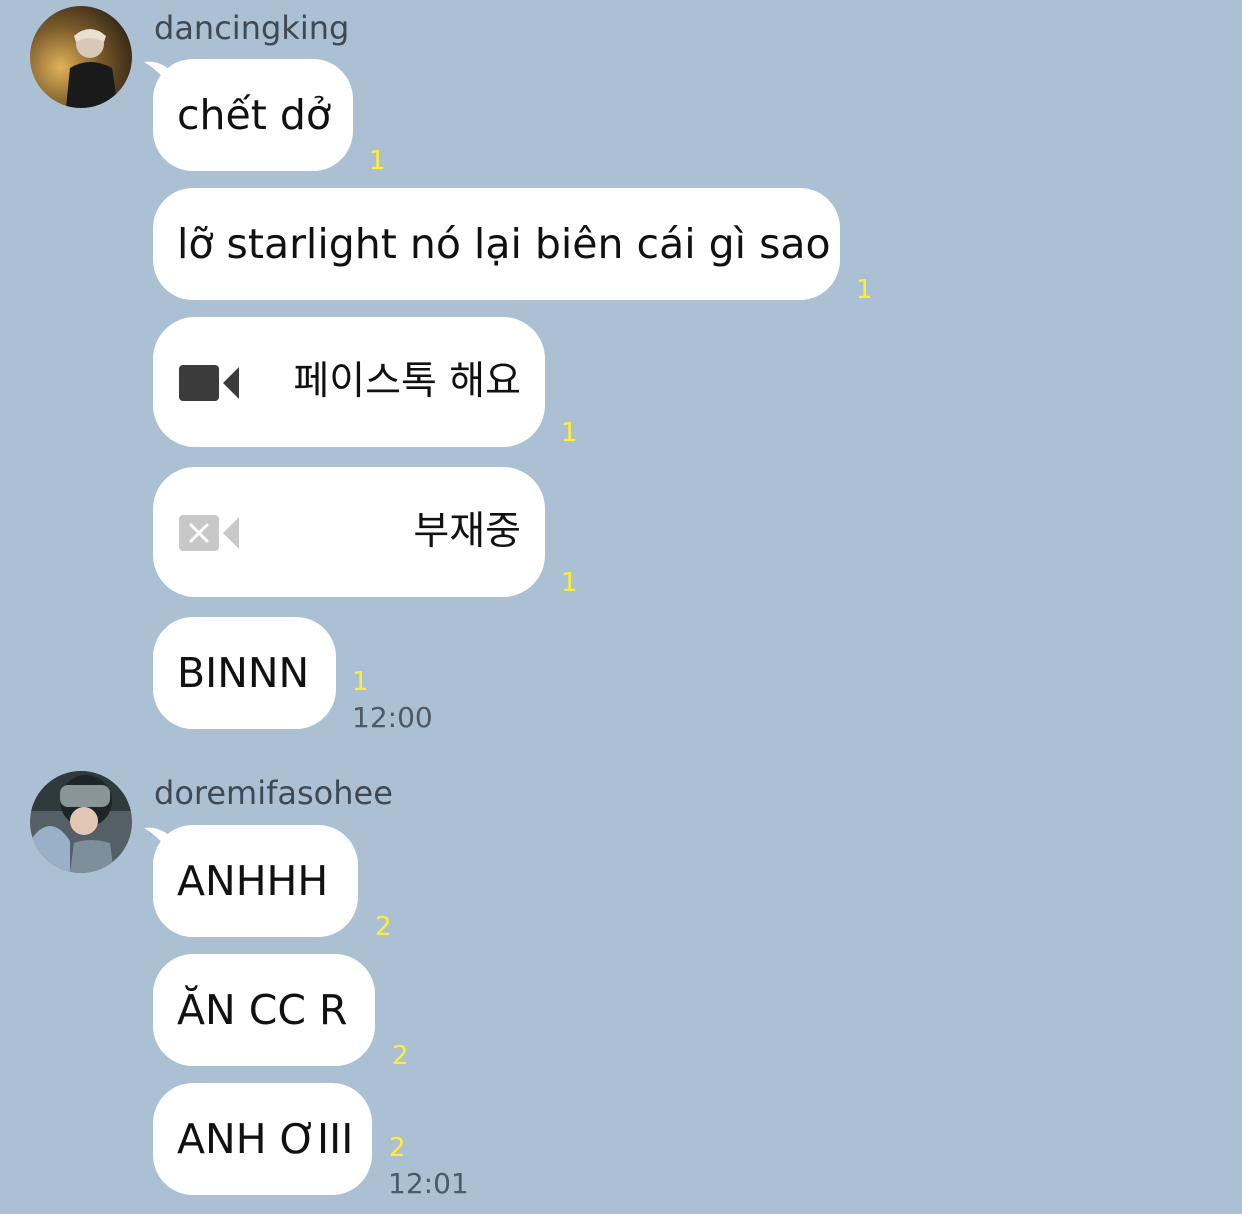 This screenshot has height=1214, width=1242. Describe the element at coordinates (428, 1183) in the screenshot. I see `message-time: 12:01` at that location.